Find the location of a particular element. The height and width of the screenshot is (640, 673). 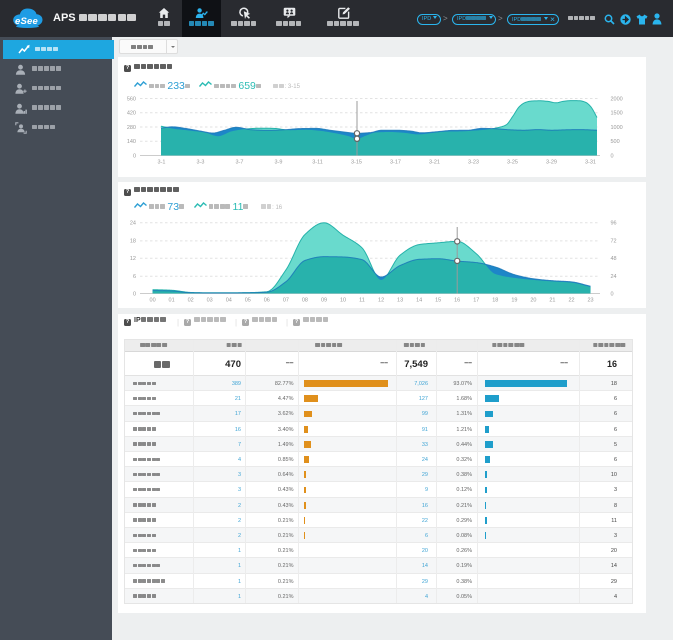

svg-text: 3-25 is located at coordinates (512, 163).